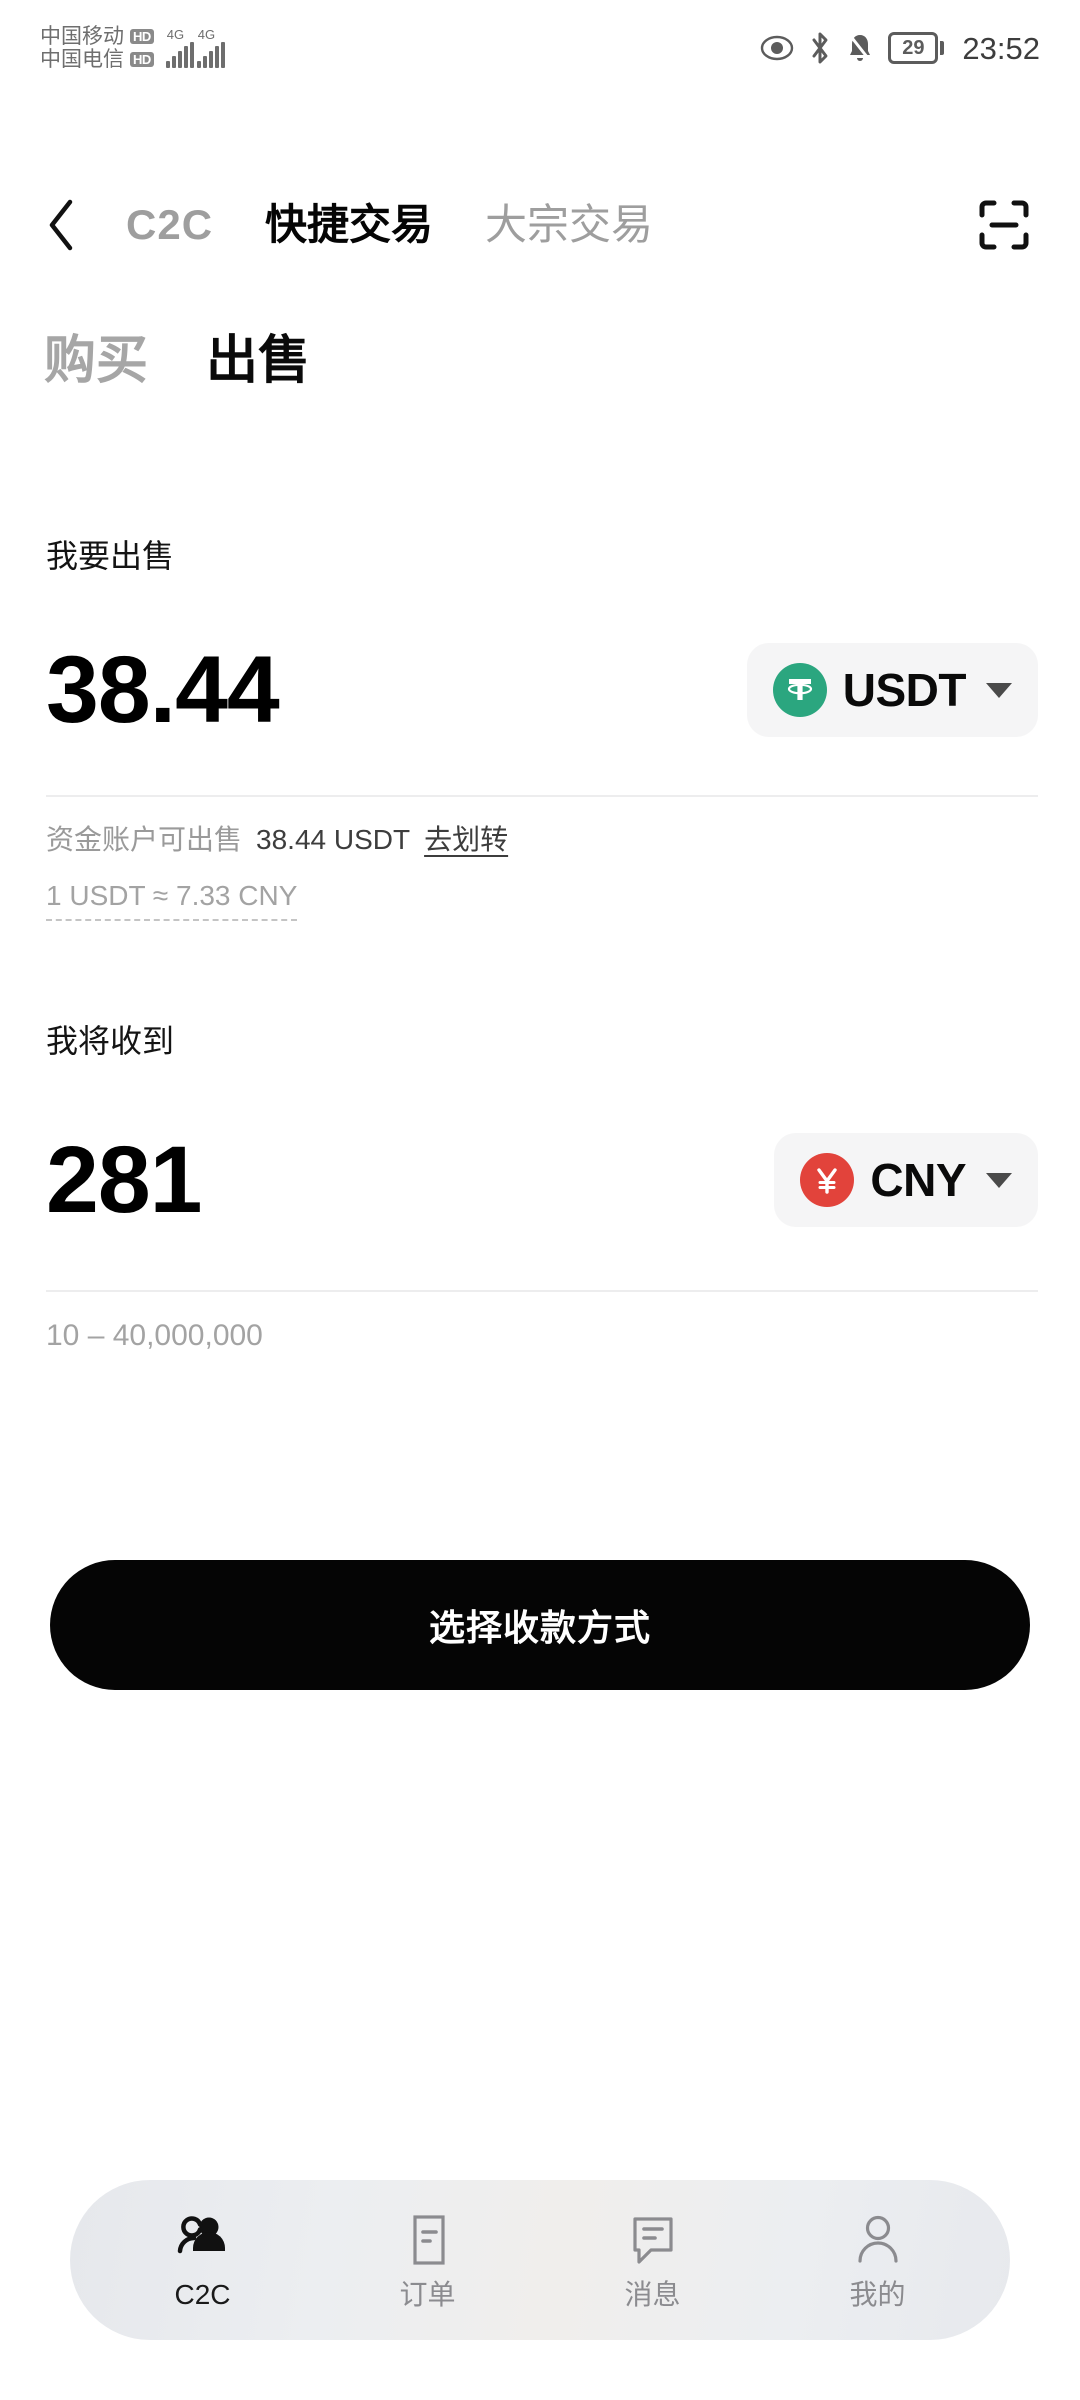 The width and height of the screenshot is (1080, 2400). I want to click on status-bar-left: 中国移动 HD 中国电信 HD 4G 4G, so click(132, 48).